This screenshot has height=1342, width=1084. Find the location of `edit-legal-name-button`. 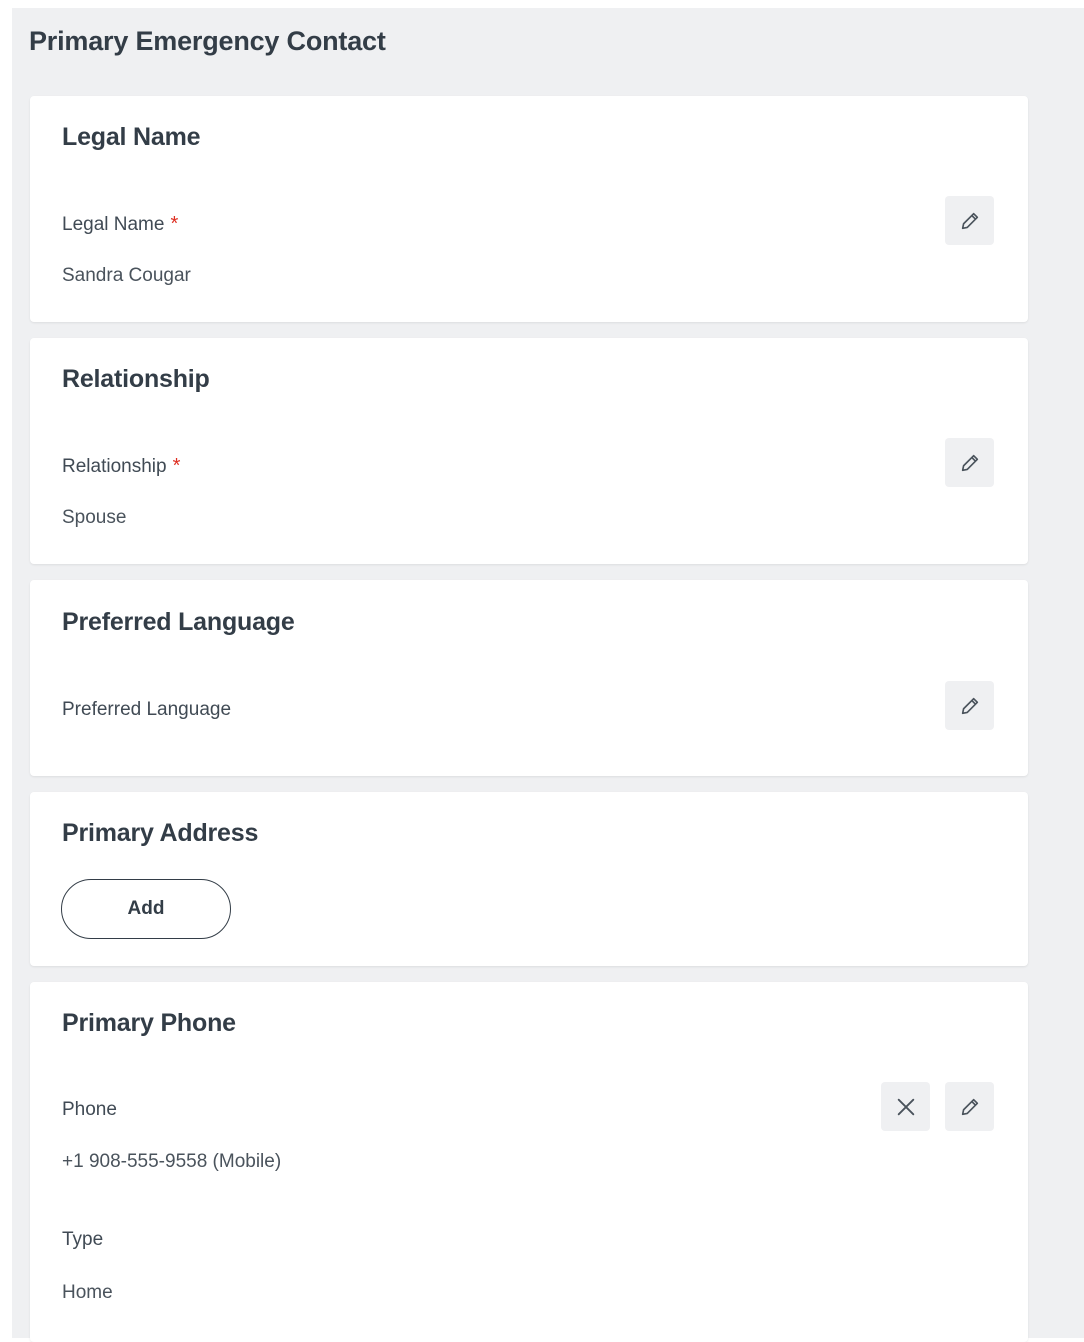

edit-legal-name-button is located at coordinates (969, 220).